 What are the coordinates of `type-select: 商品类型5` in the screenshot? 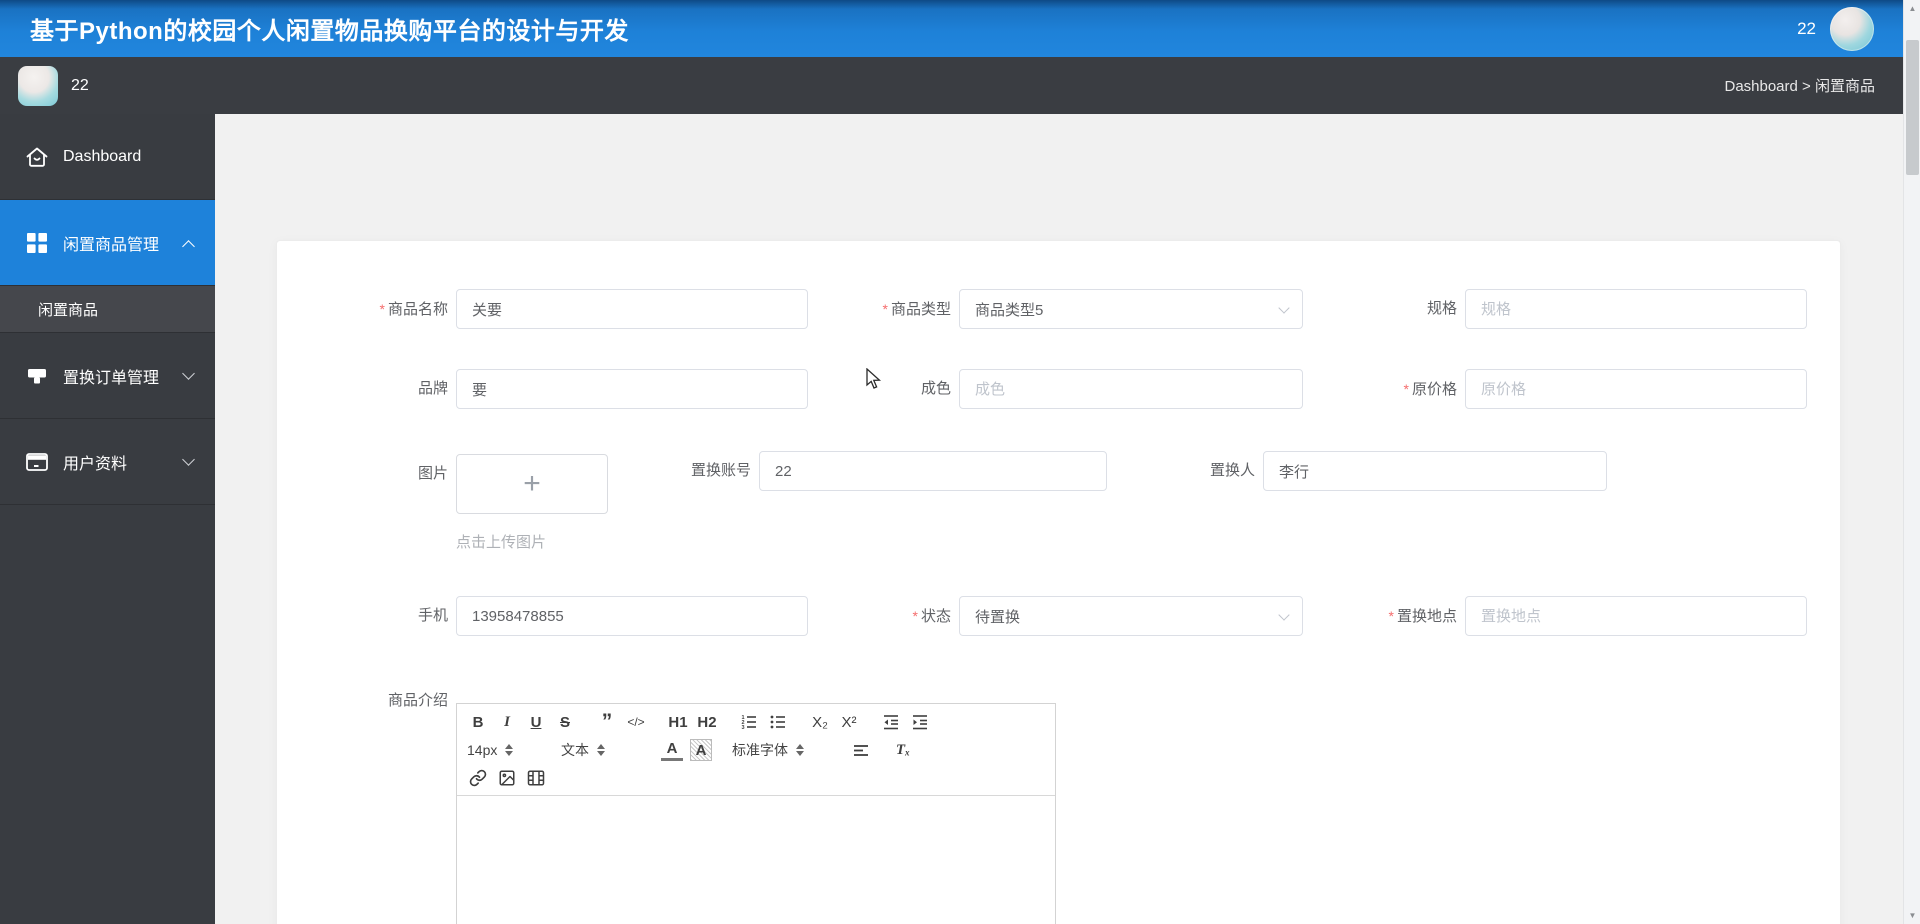 It's located at (1131, 309).